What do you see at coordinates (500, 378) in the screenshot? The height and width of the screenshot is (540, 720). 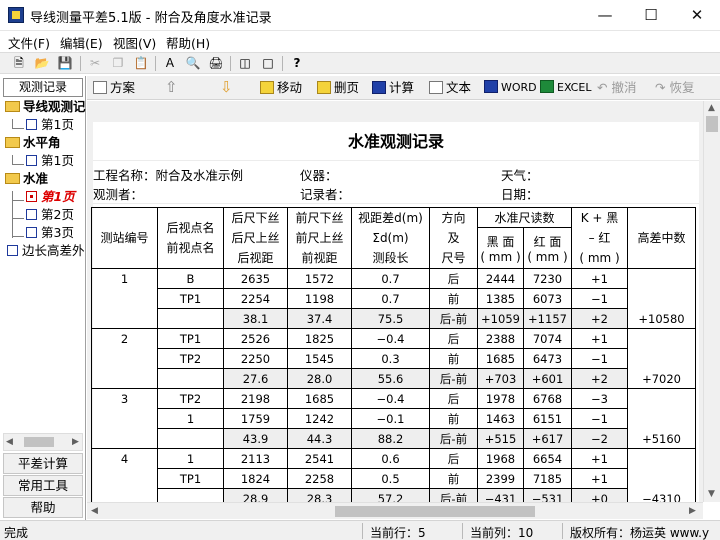 I see `cell-black: +703` at bounding box center [500, 378].